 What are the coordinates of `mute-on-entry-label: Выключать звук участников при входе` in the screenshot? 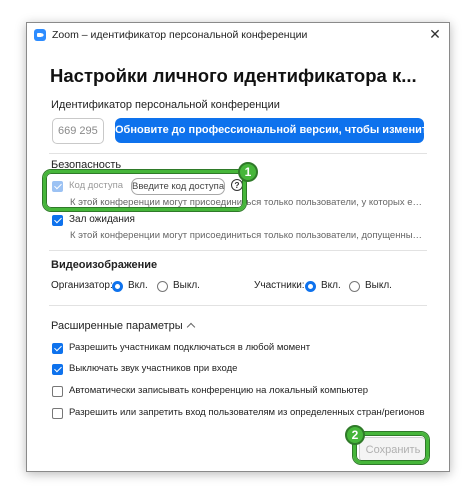 It's located at (153, 368).